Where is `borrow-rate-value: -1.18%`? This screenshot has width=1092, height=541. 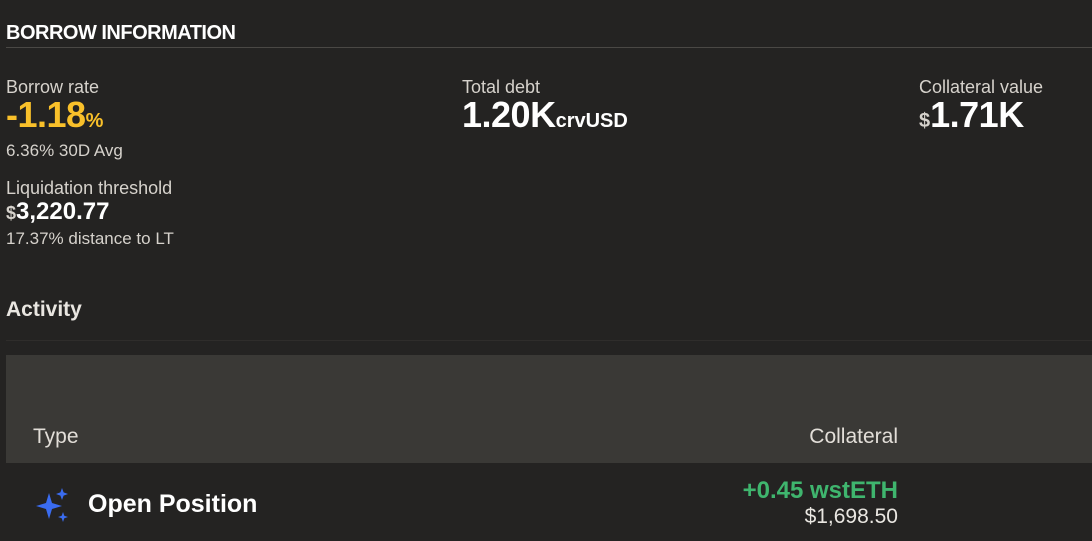 borrow-rate-value: -1.18% is located at coordinates (64, 119).